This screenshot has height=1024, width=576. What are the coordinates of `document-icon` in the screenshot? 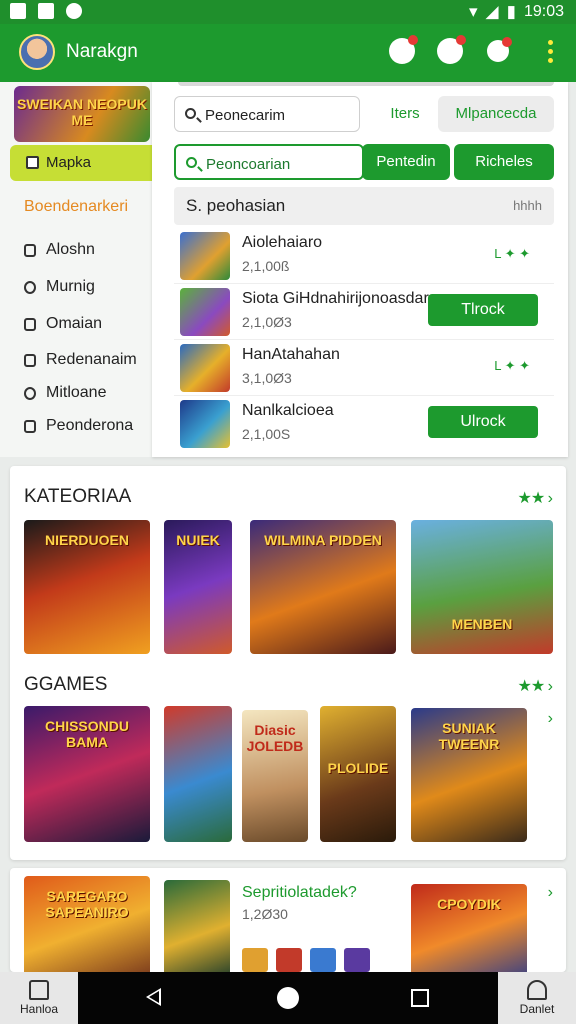 It's located at (30, 426).